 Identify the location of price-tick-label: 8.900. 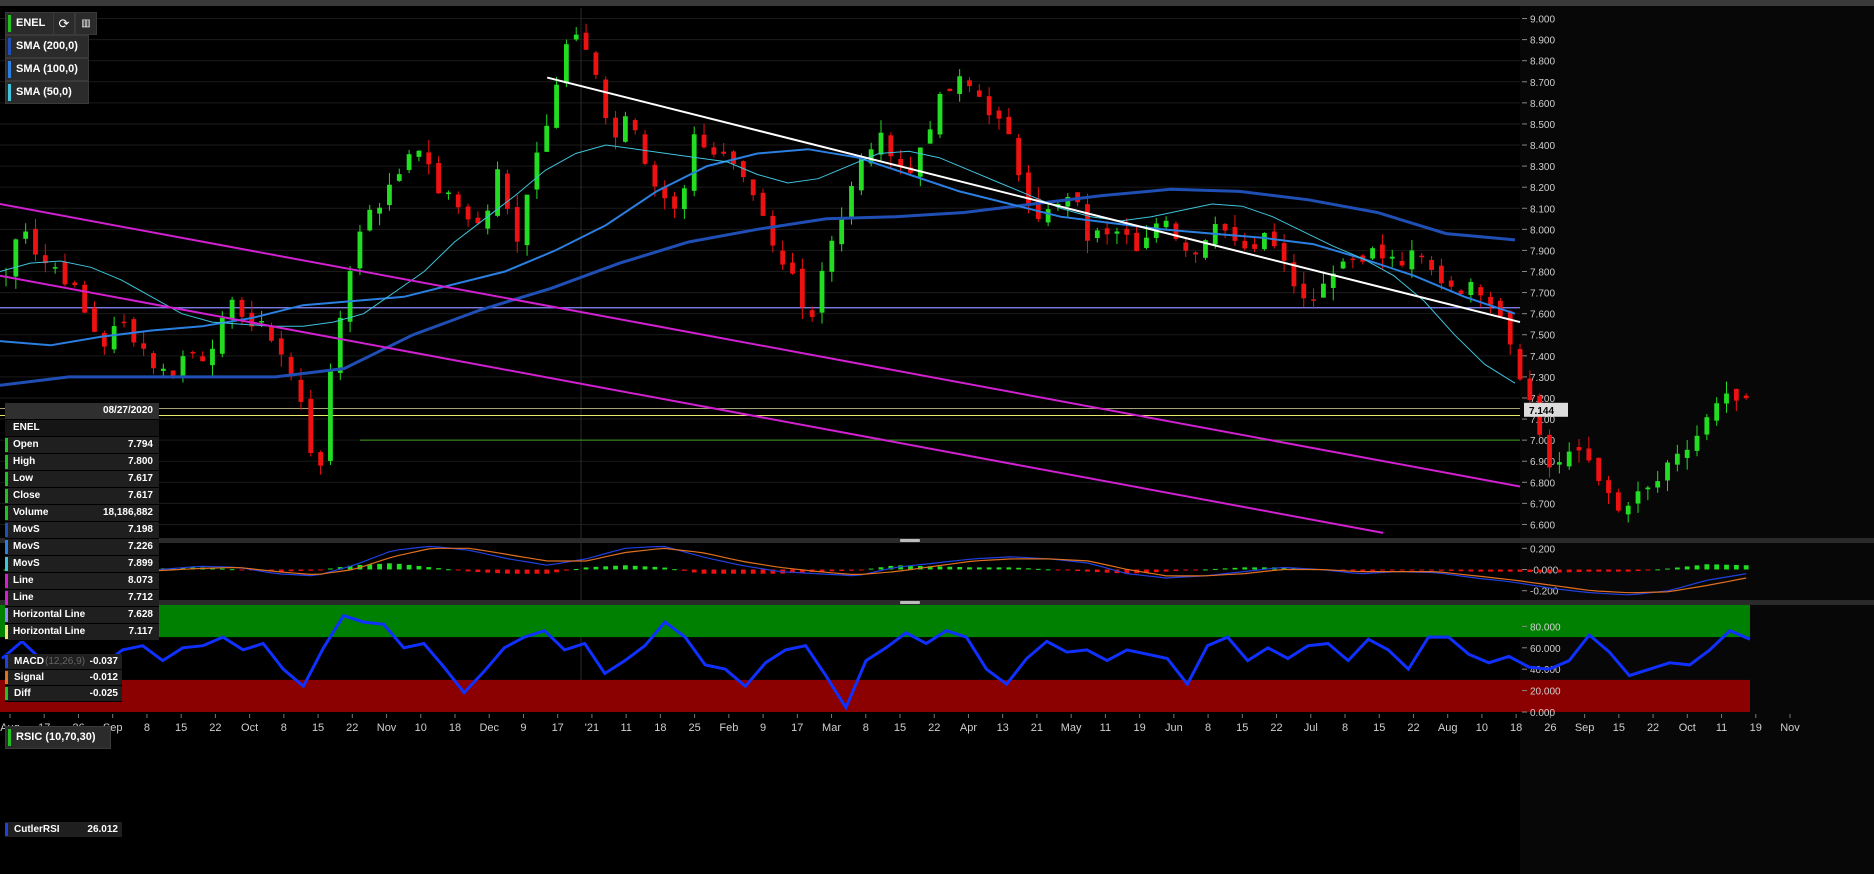
(1542, 41).